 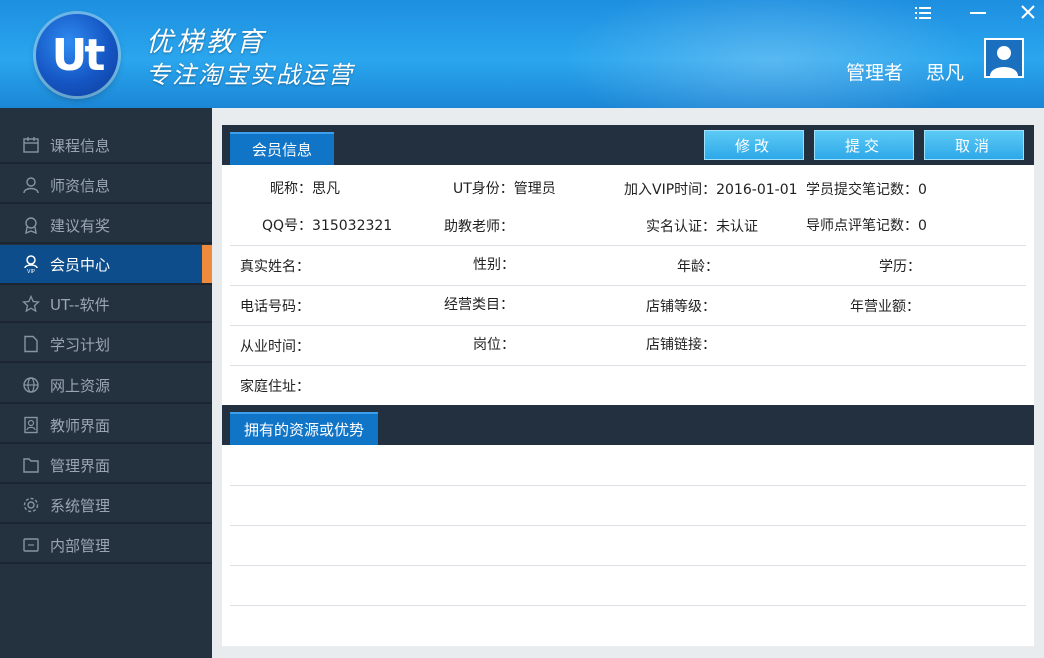 I want to click on sidebar-item-label: 管理界面, so click(x=80, y=466).